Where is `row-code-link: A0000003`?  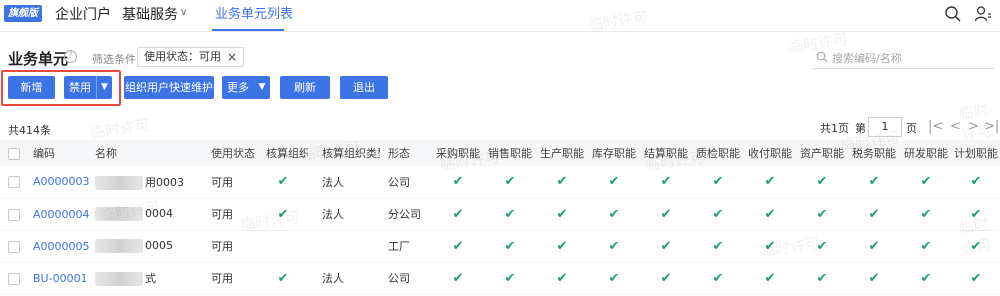 row-code-link: A0000003 is located at coordinates (61, 181).